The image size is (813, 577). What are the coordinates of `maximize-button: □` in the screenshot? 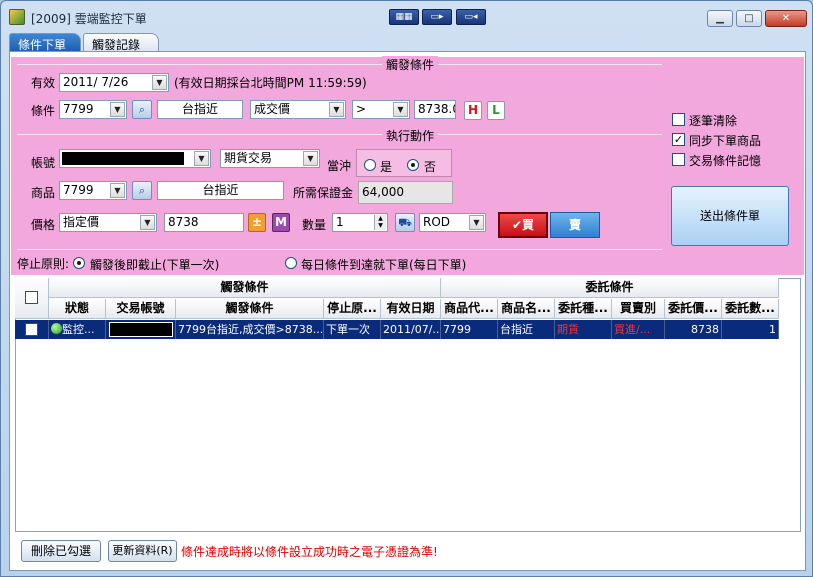 It's located at (749, 18).